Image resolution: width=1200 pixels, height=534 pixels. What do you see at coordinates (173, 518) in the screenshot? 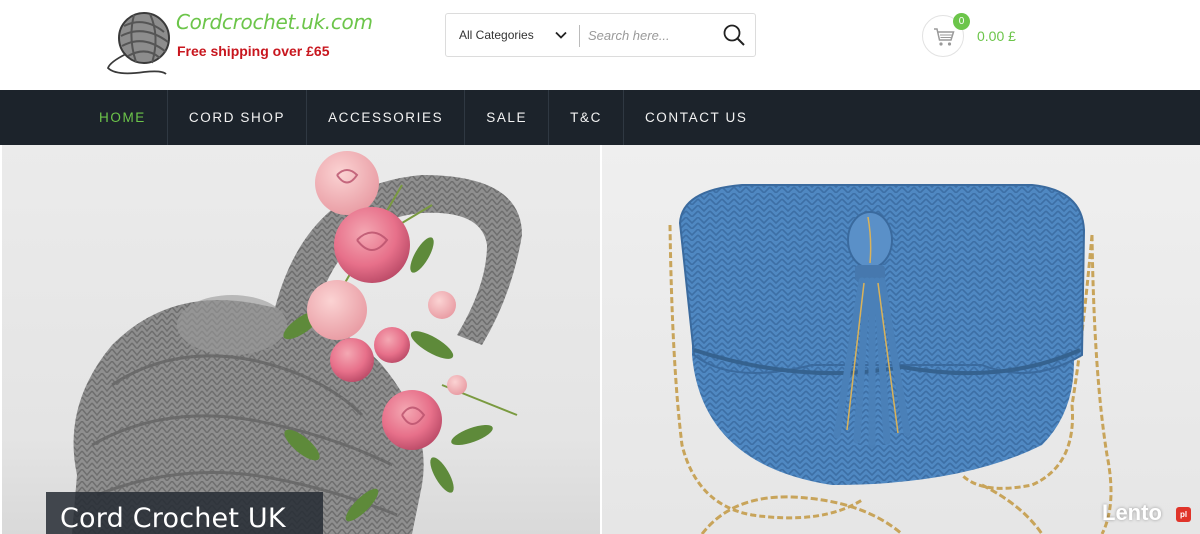
I see `hero-caption: Cord Crochet UK` at bounding box center [173, 518].